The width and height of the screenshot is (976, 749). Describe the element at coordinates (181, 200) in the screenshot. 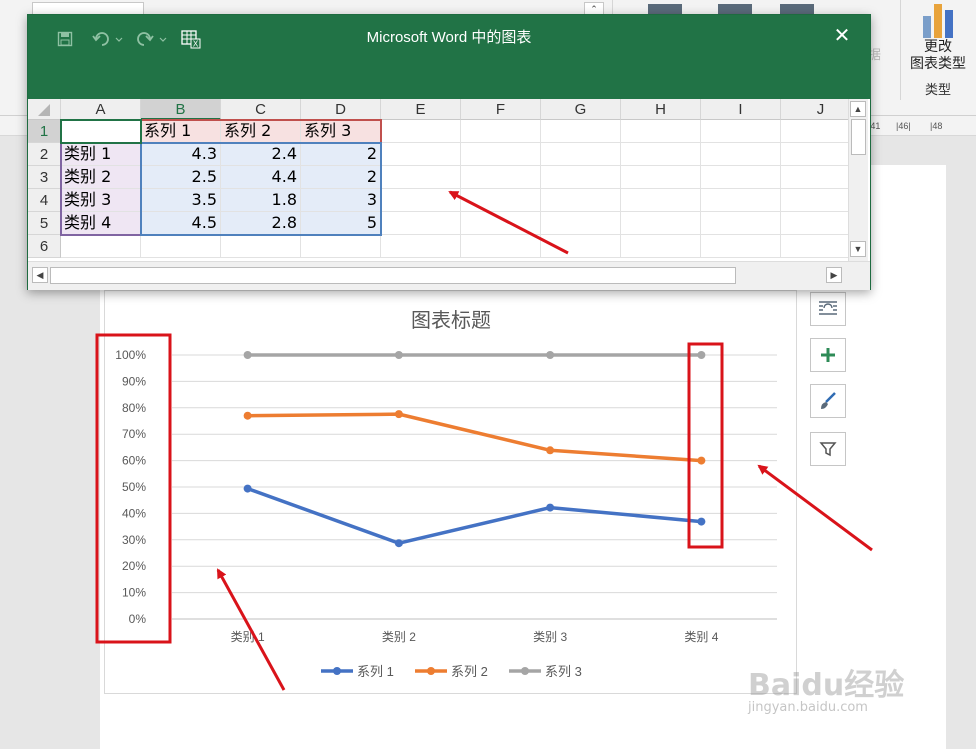

I see `cell-b4: 3.5` at that location.